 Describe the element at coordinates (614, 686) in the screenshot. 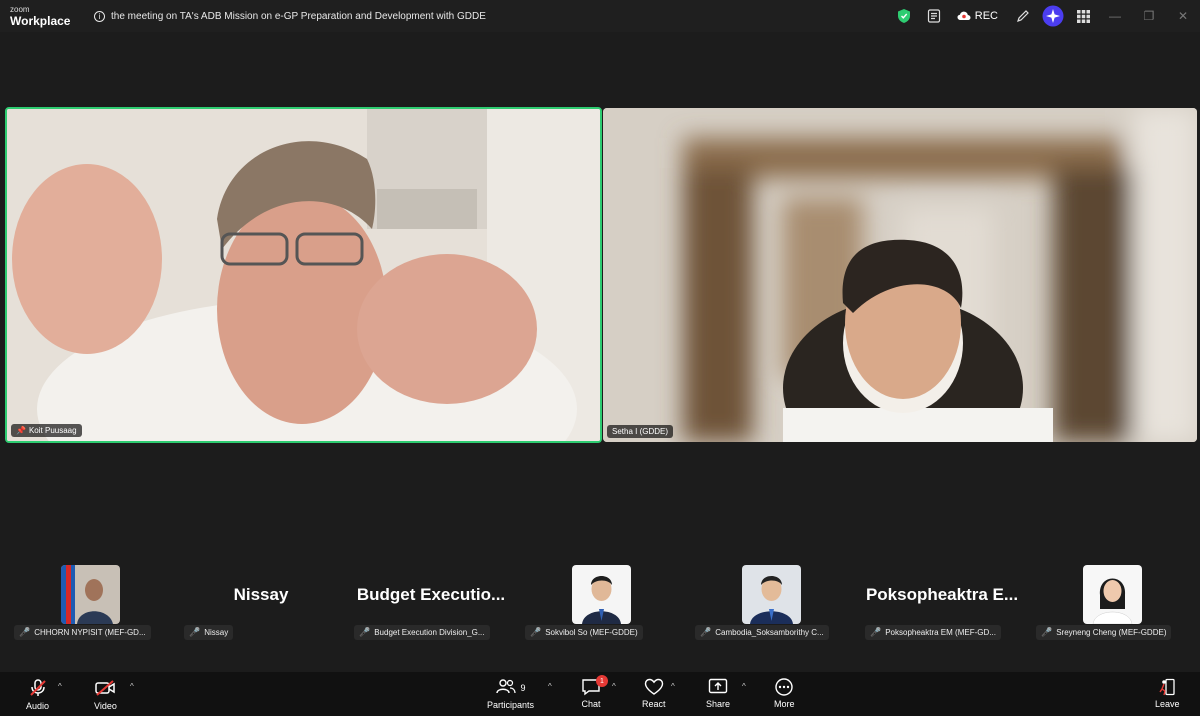

I see `chat-options-caret: ^` at that location.